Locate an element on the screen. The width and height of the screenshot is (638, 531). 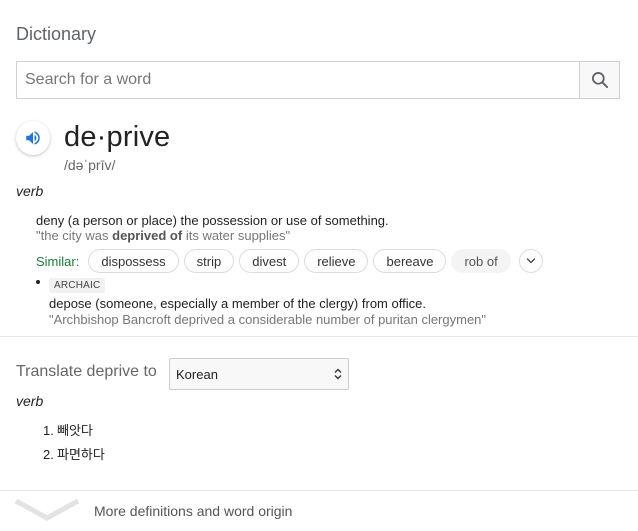
similar-chip-bereave: bereave is located at coordinates (410, 261).